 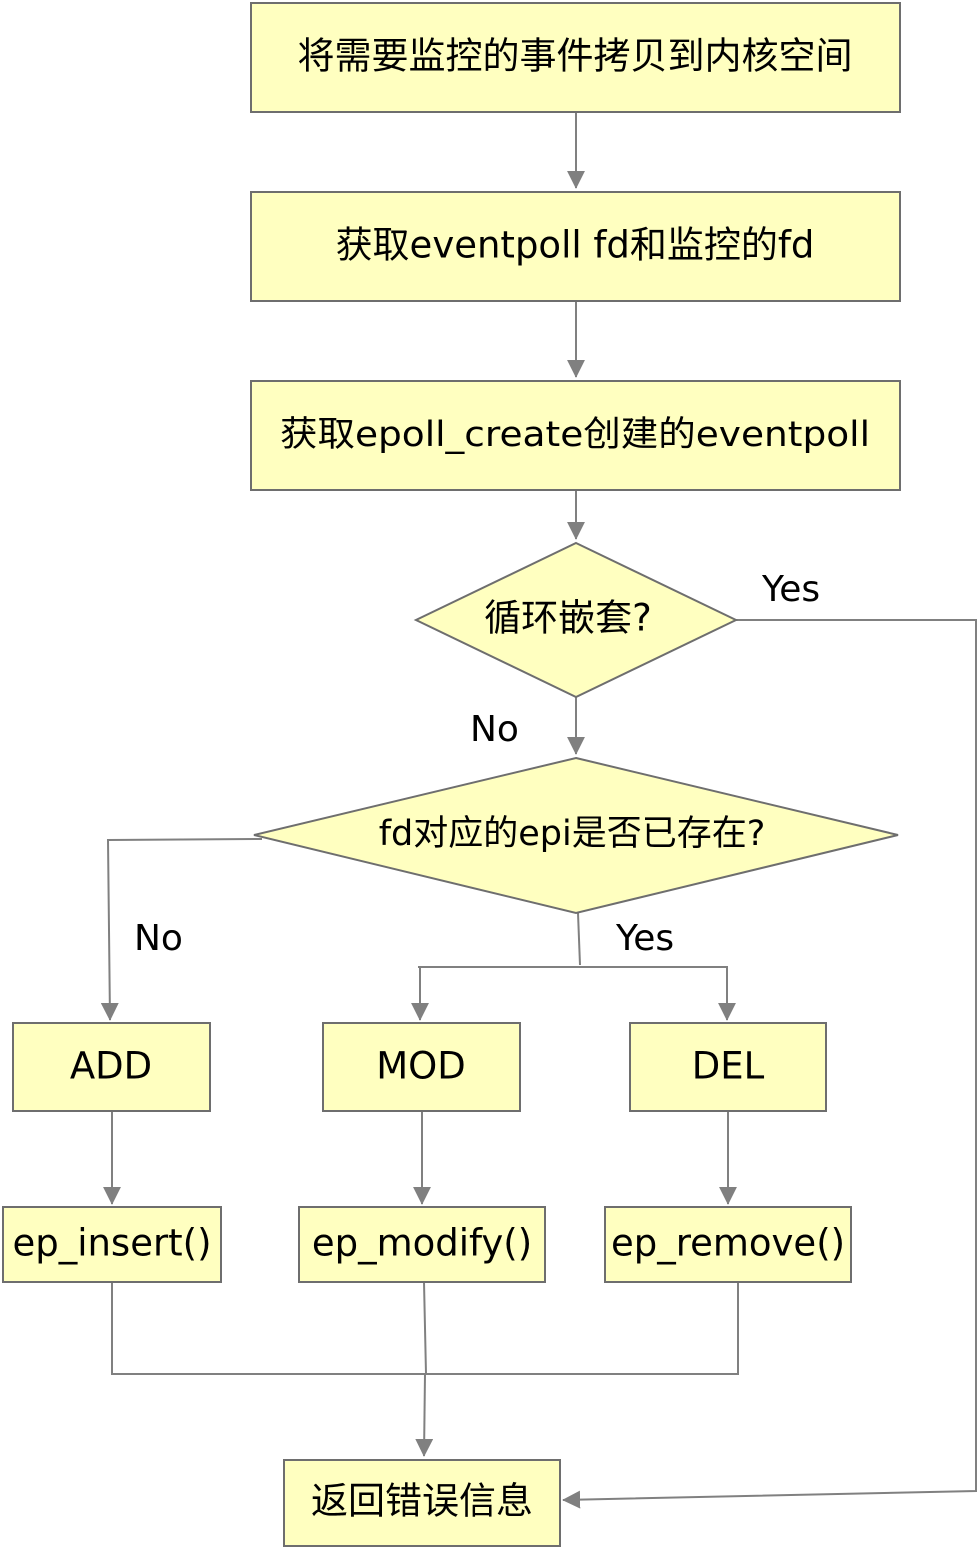 I want to click on node-copy-events: 将需要监控的事件拷贝到内核空间, so click(x=575, y=57).